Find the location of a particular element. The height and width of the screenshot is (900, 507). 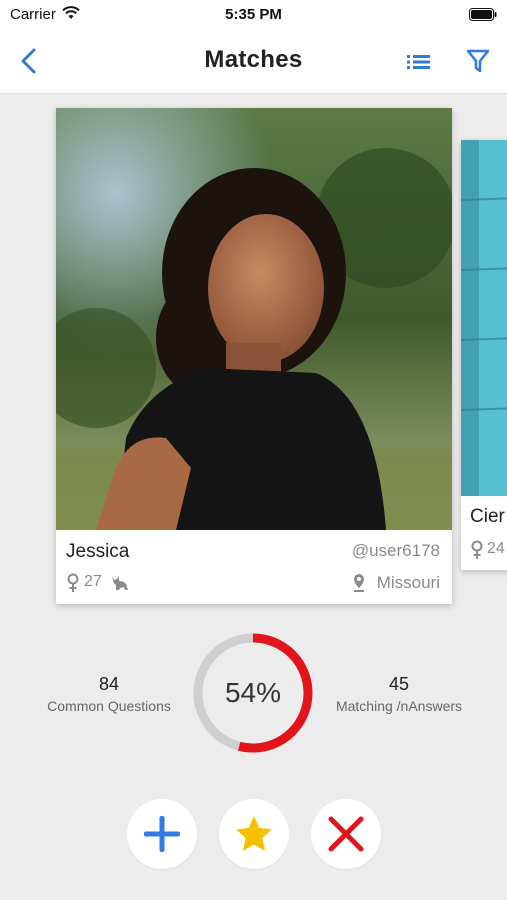

battery-icon is located at coordinates (483, 14).